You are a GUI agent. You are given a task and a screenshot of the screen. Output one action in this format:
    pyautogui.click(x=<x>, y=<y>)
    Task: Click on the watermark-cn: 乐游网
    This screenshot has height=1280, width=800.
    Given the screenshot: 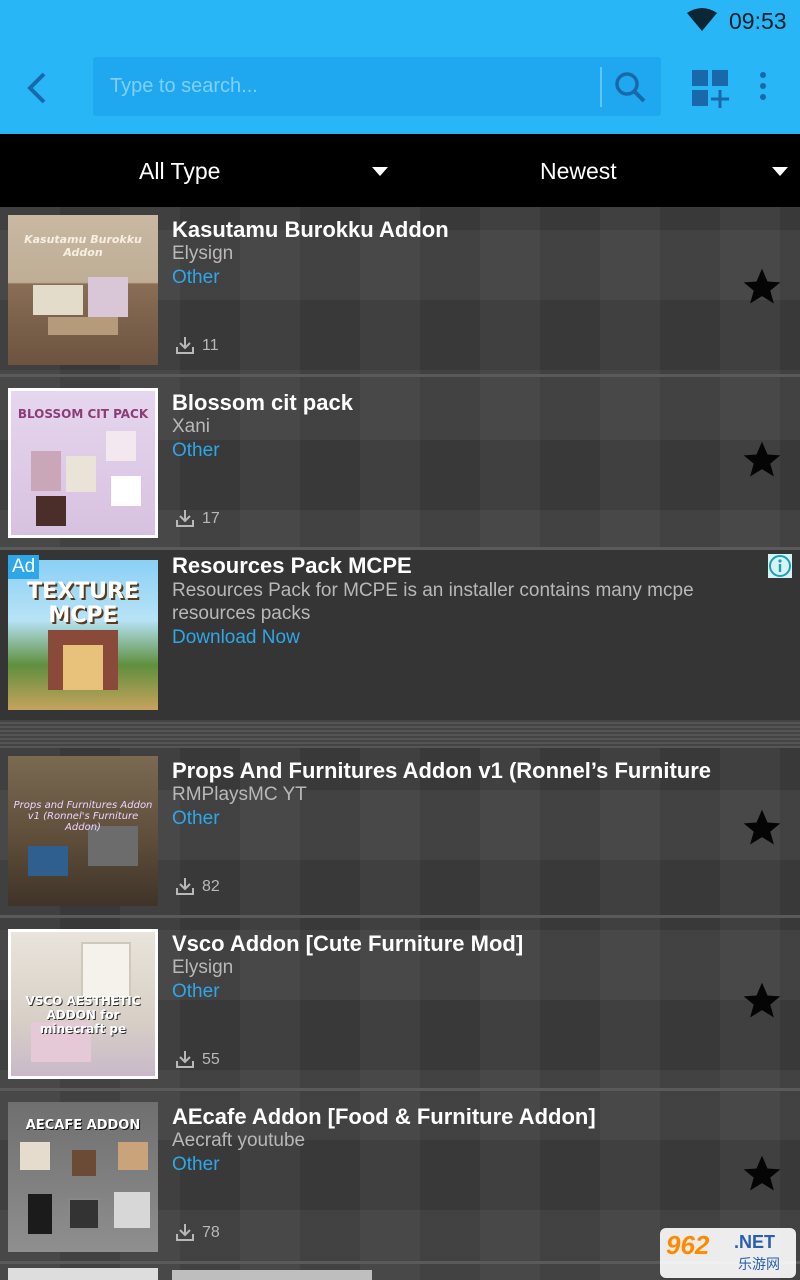 What is the action you would take?
    pyautogui.click(x=759, y=1264)
    